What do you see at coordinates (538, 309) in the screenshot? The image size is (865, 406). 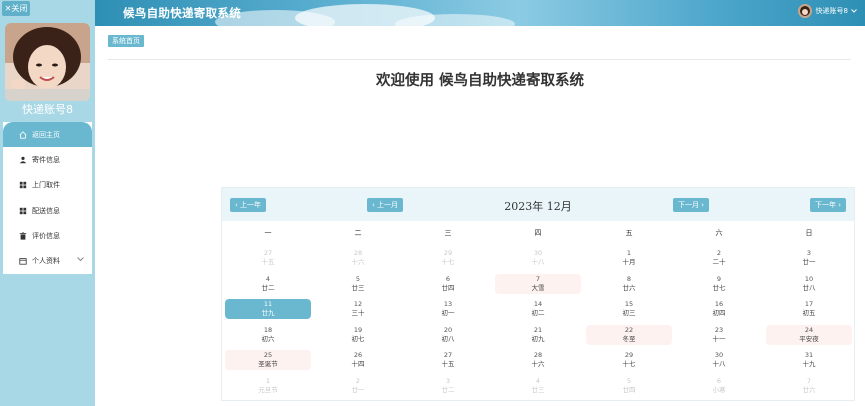 I see `calendar-day: 14 初二` at bounding box center [538, 309].